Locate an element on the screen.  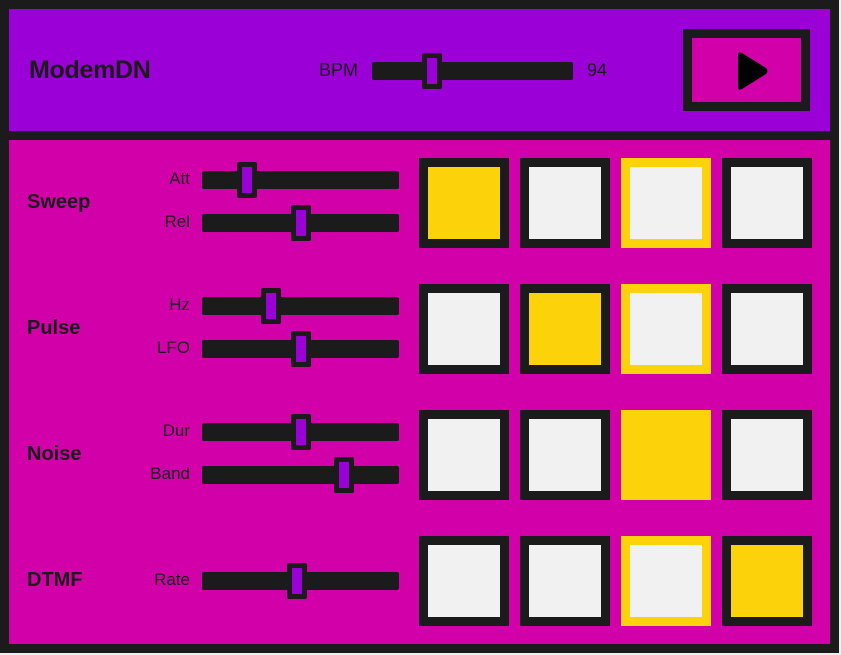
param-label-hz: Hz is located at coordinates (179, 304).